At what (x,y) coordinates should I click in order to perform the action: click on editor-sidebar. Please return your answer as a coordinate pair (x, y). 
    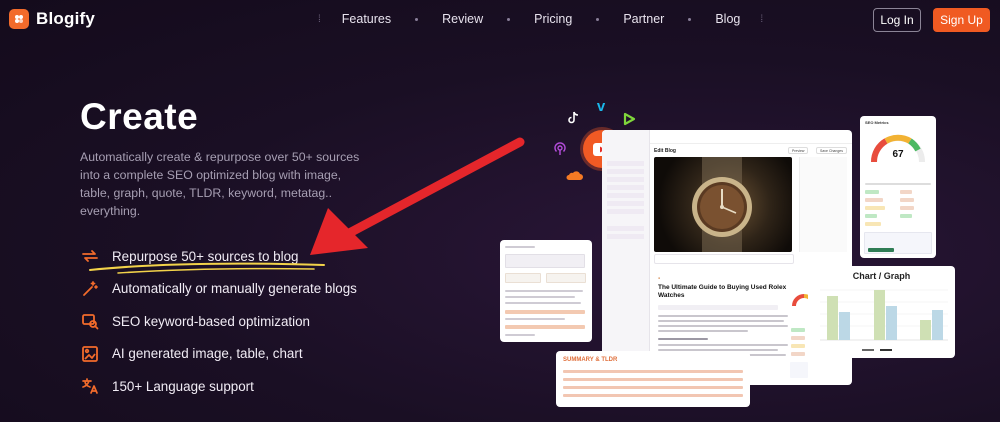
    Looking at the image, I should click on (626, 257).